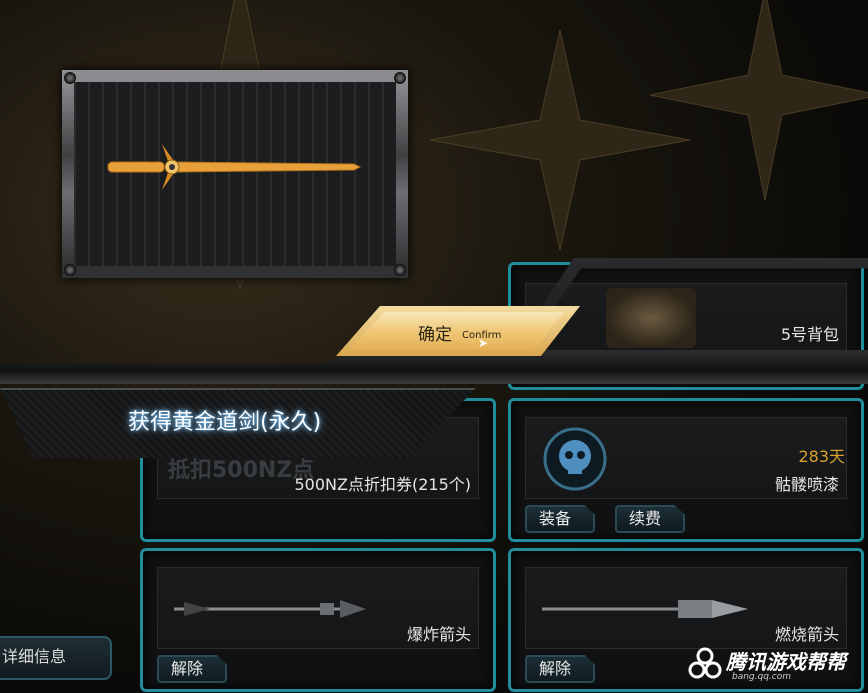  What do you see at coordinates (438, 634) in the screenshot?
I see `item-name: 爆炸箭头` at bounding box center [438, 634].